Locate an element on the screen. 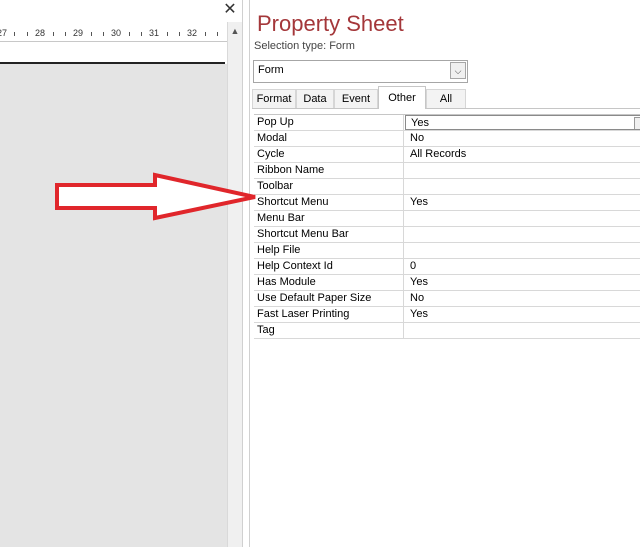 The height and width of the screenshot is (547, 640). tab-other: Other is located at coordinates (402, 97).